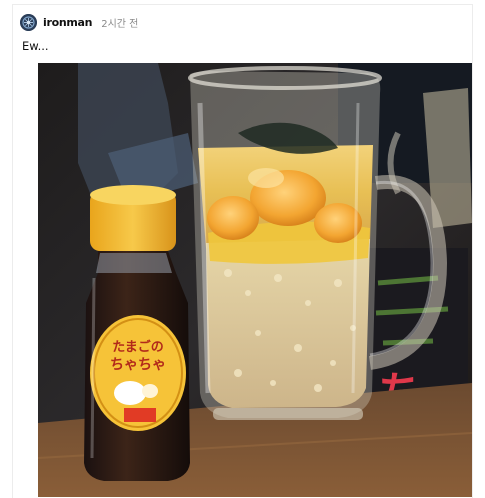  Describe the element at coordinates (472, 251) in the screenshot. I see `frame-right-border` at that location.